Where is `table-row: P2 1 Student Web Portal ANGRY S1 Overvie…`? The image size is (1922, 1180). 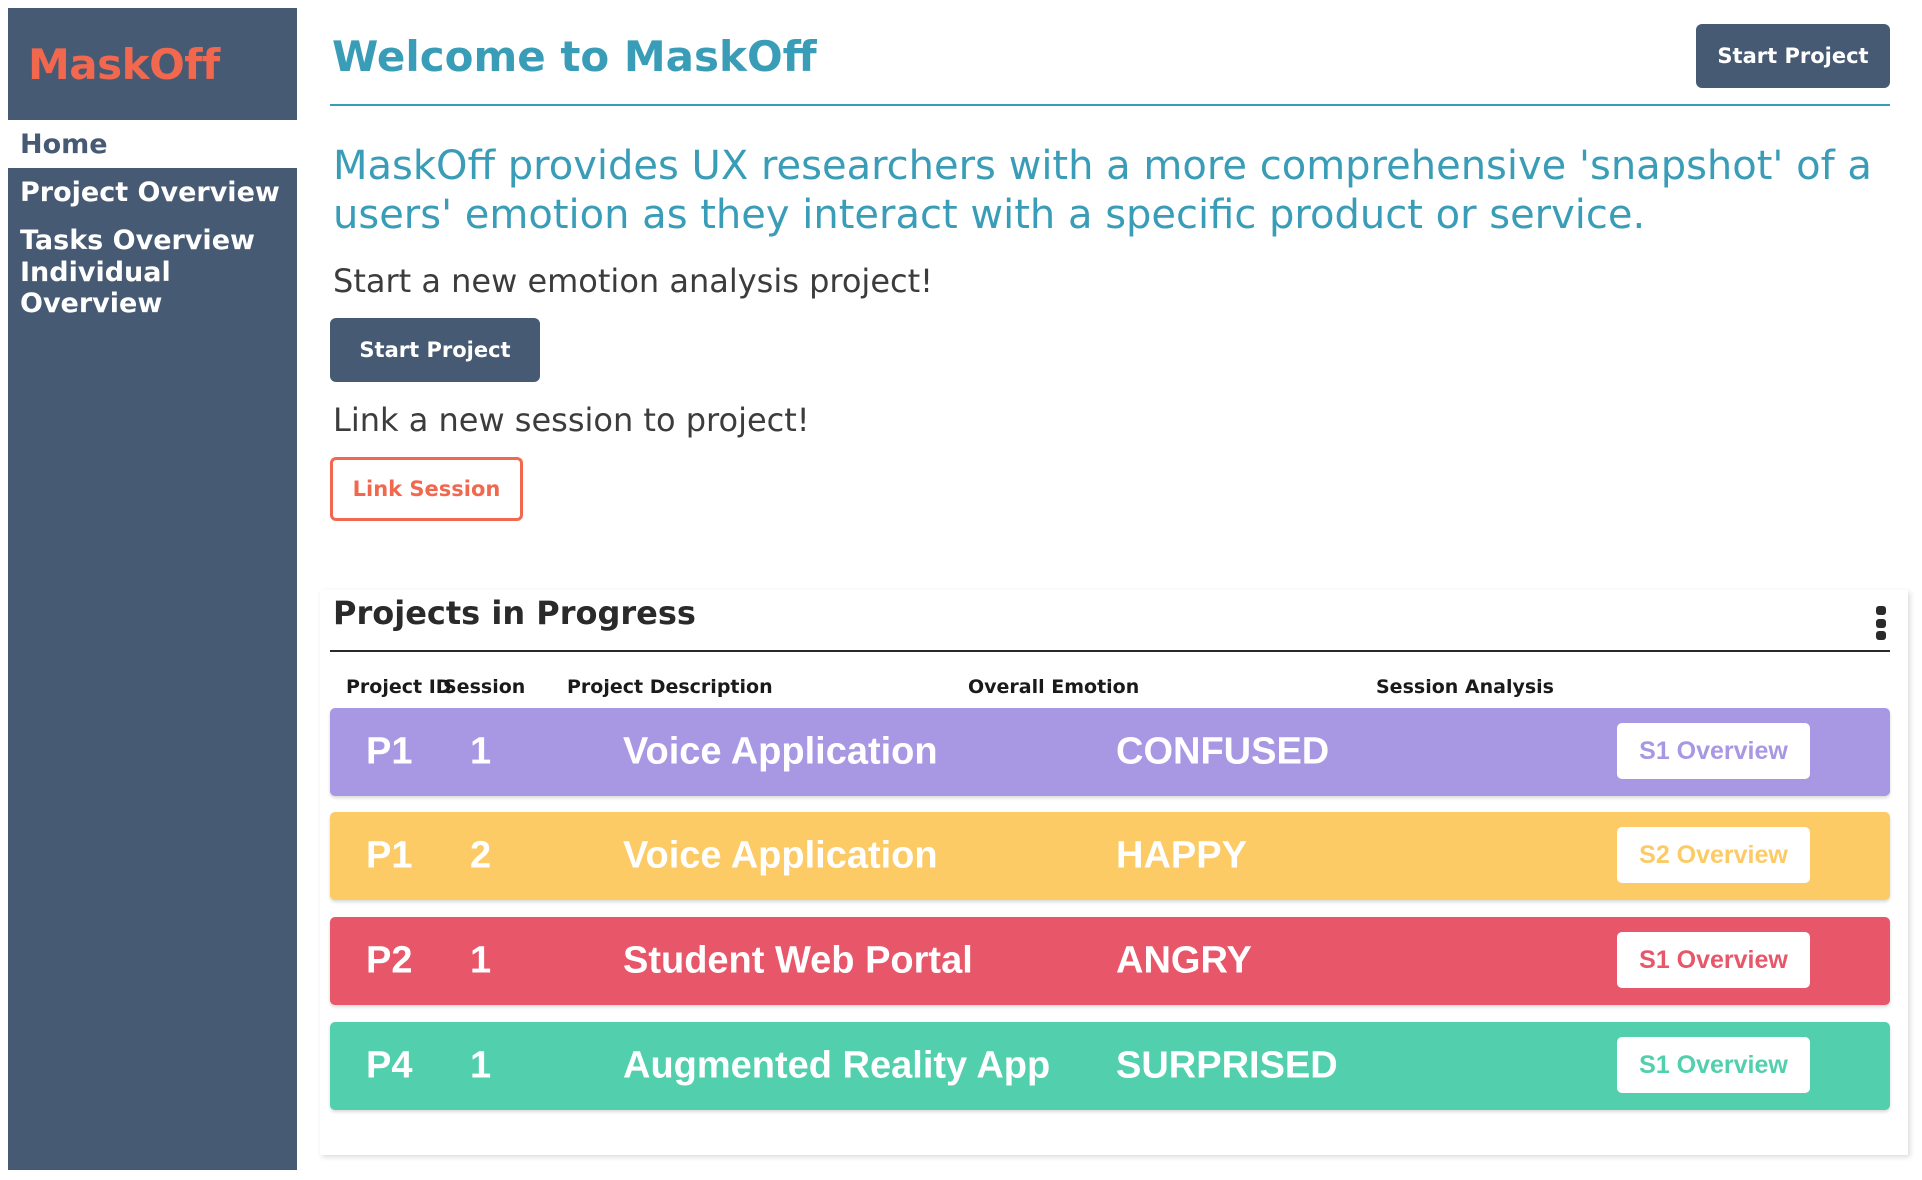
table-row: P2 1 Student Web Portal ANGRY S1 Overvie… is located at coordinates (1110, 961).